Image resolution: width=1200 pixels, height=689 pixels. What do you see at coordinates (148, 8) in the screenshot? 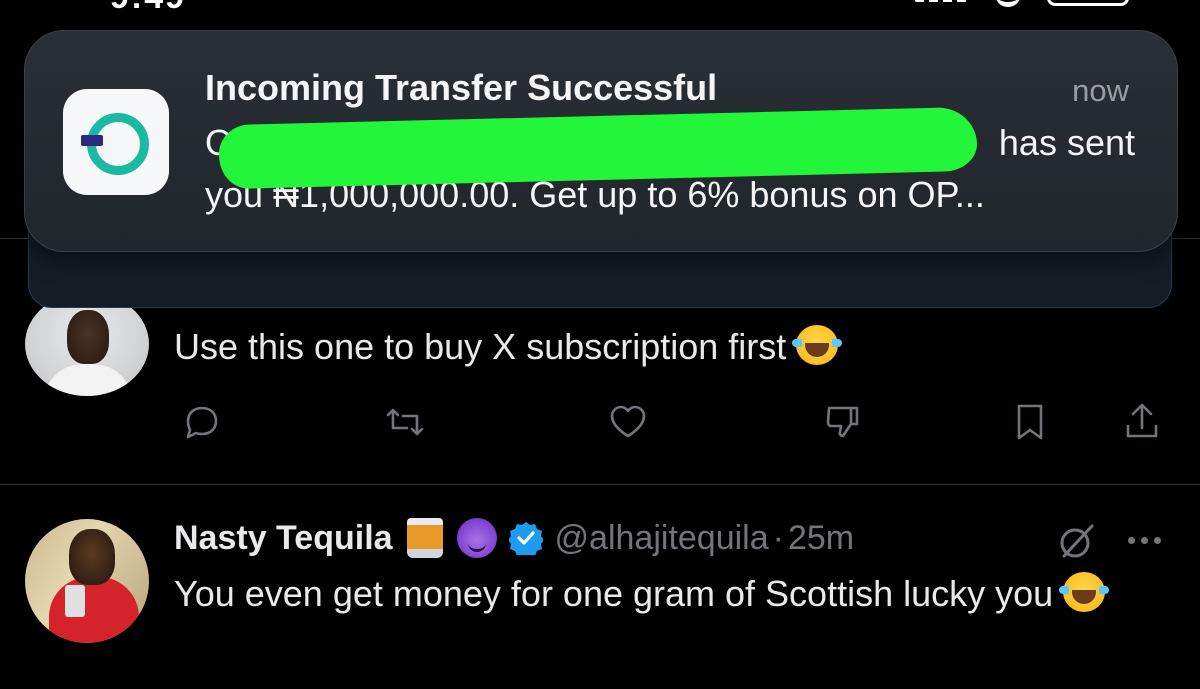
I see `status-time: 9:49` at bounding box center [148, 8].